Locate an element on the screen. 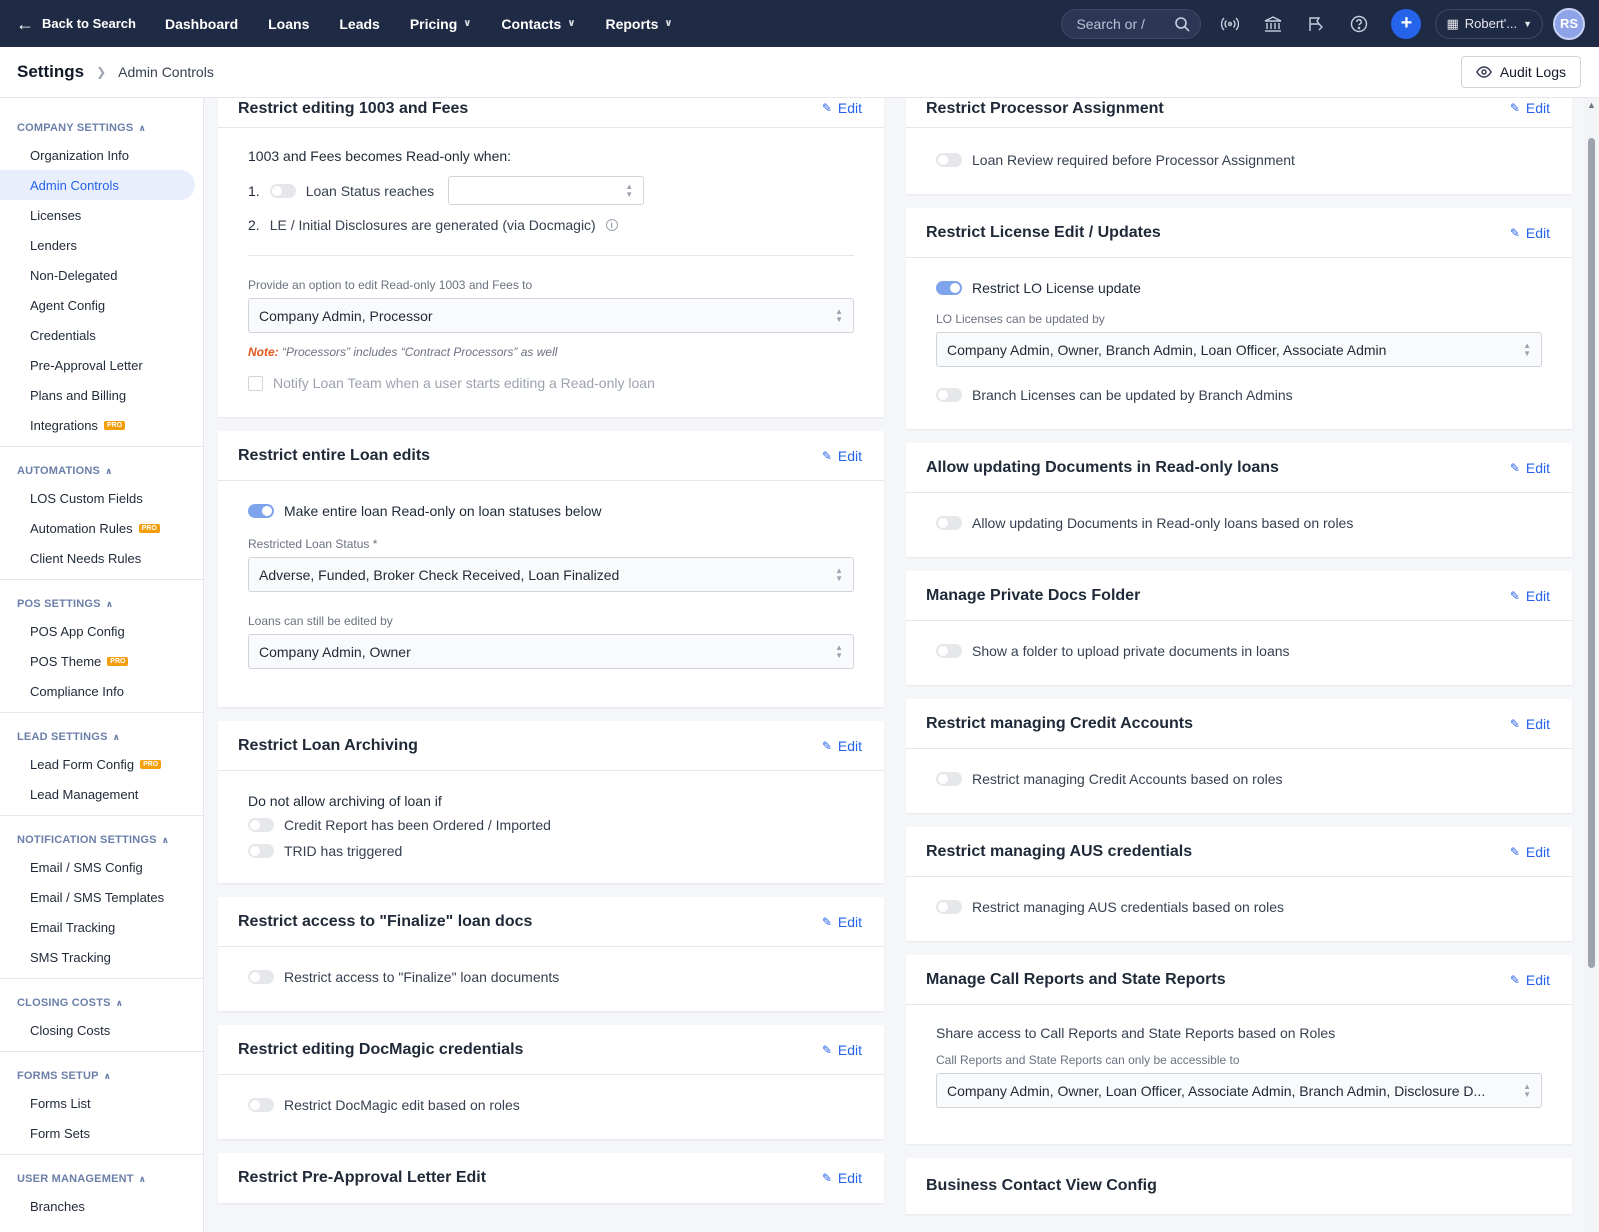 The height and width of the screenshot is (1232, 1599). sidebar-item-email-sms-config: Email / SMS Config is located at coordinates (101, 867).